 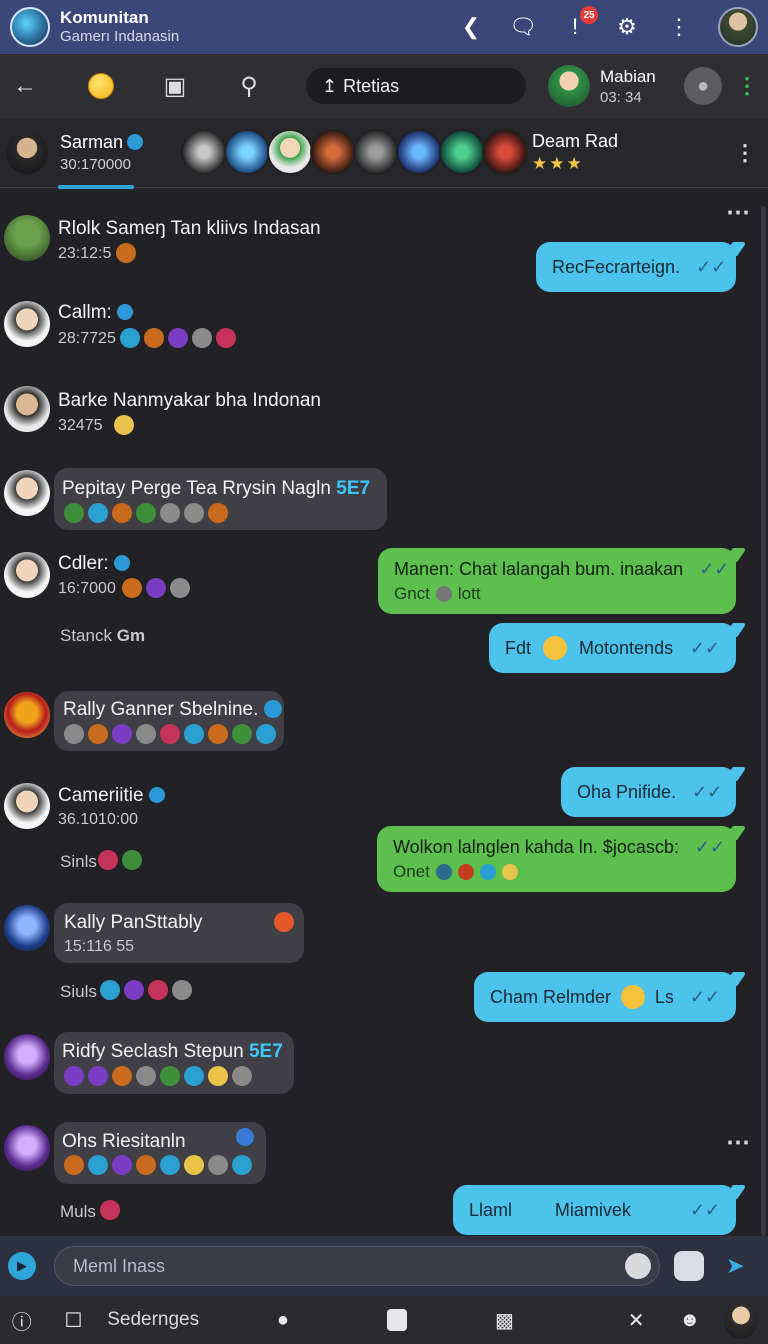 I want to click on voice-play-icon: ▶, so click(x=22, y=1266).